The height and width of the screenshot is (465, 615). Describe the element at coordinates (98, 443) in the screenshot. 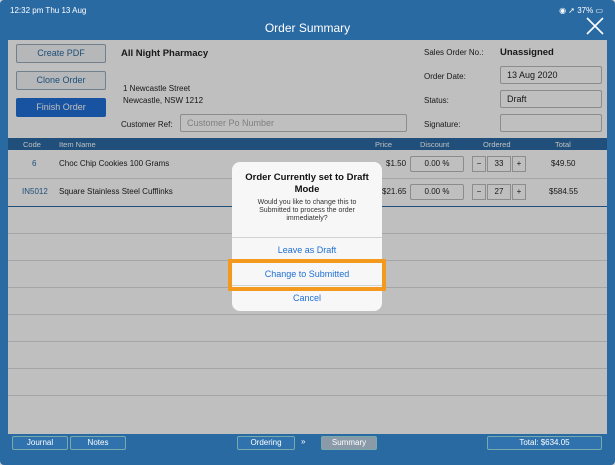

I see `notes-tab: Notes` at that location.